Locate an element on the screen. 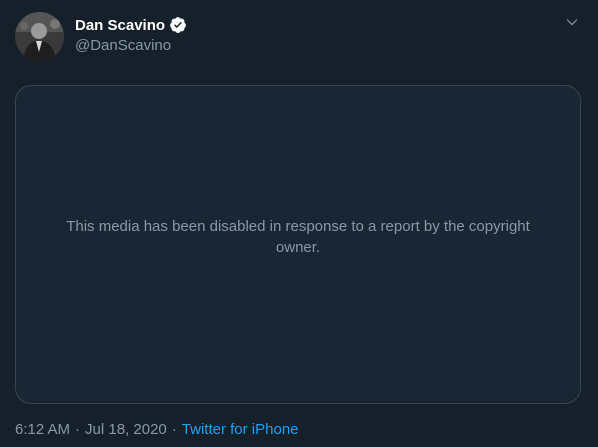 The width and height of the screenshot is (598, 447). chevron-down-icon is located at coordinates (572, 24).